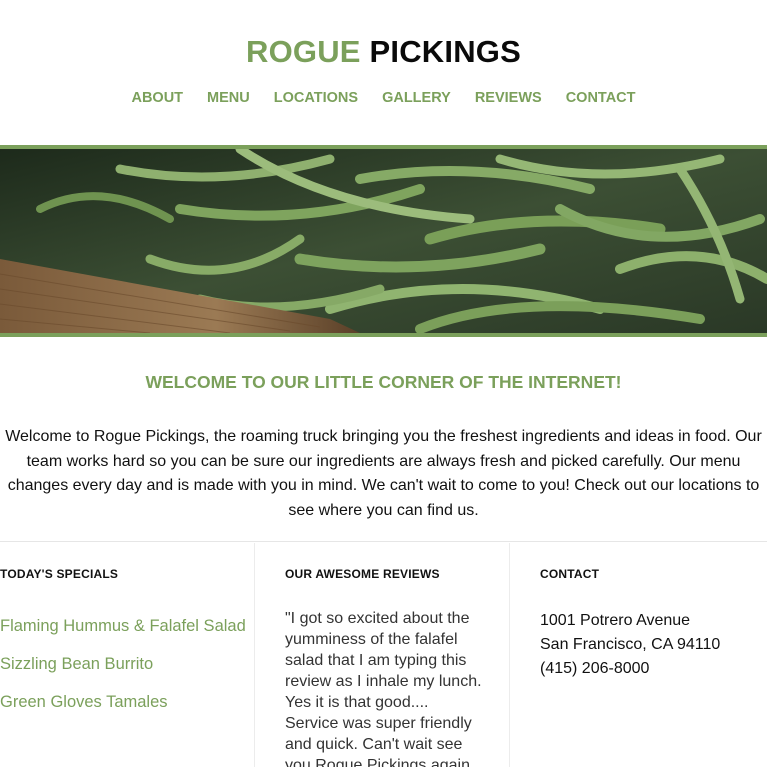 This screenshot has width=767, height=767. Describe the element at coordinates (383, 510) in the screenshot. I see `intro-line: see where you can find us.` at that location.